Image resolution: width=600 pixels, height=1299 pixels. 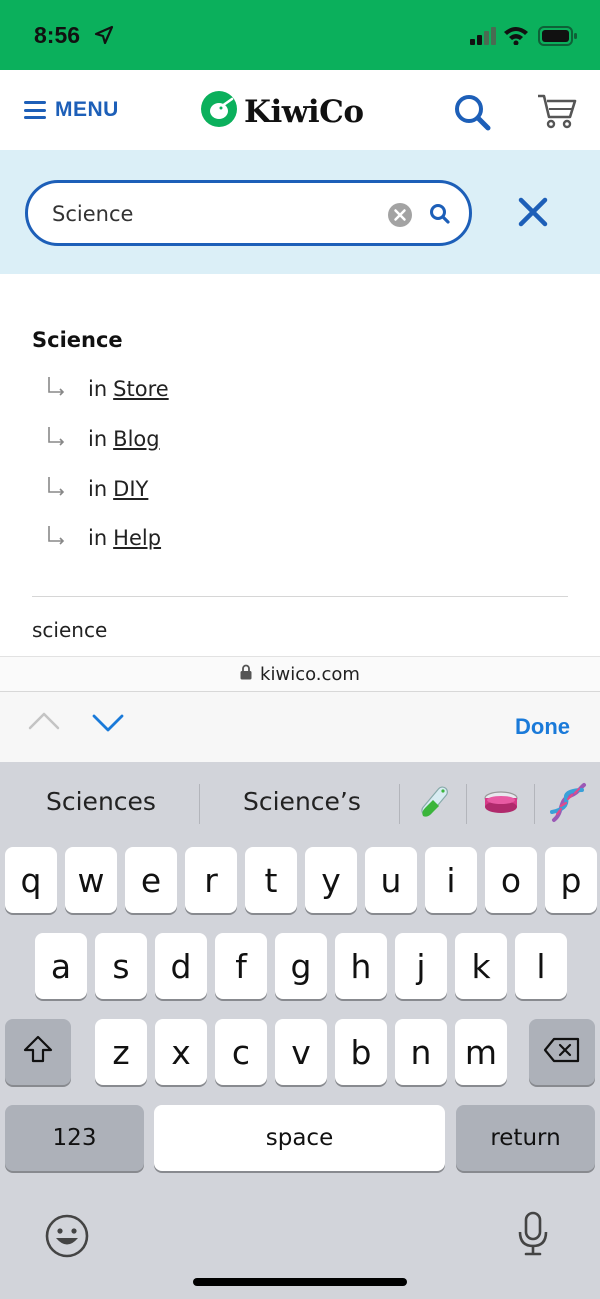 What do you see at coordinates (44, 724) in the screenshot?
I see `previous-field-button` at bounding box center [44, 724].